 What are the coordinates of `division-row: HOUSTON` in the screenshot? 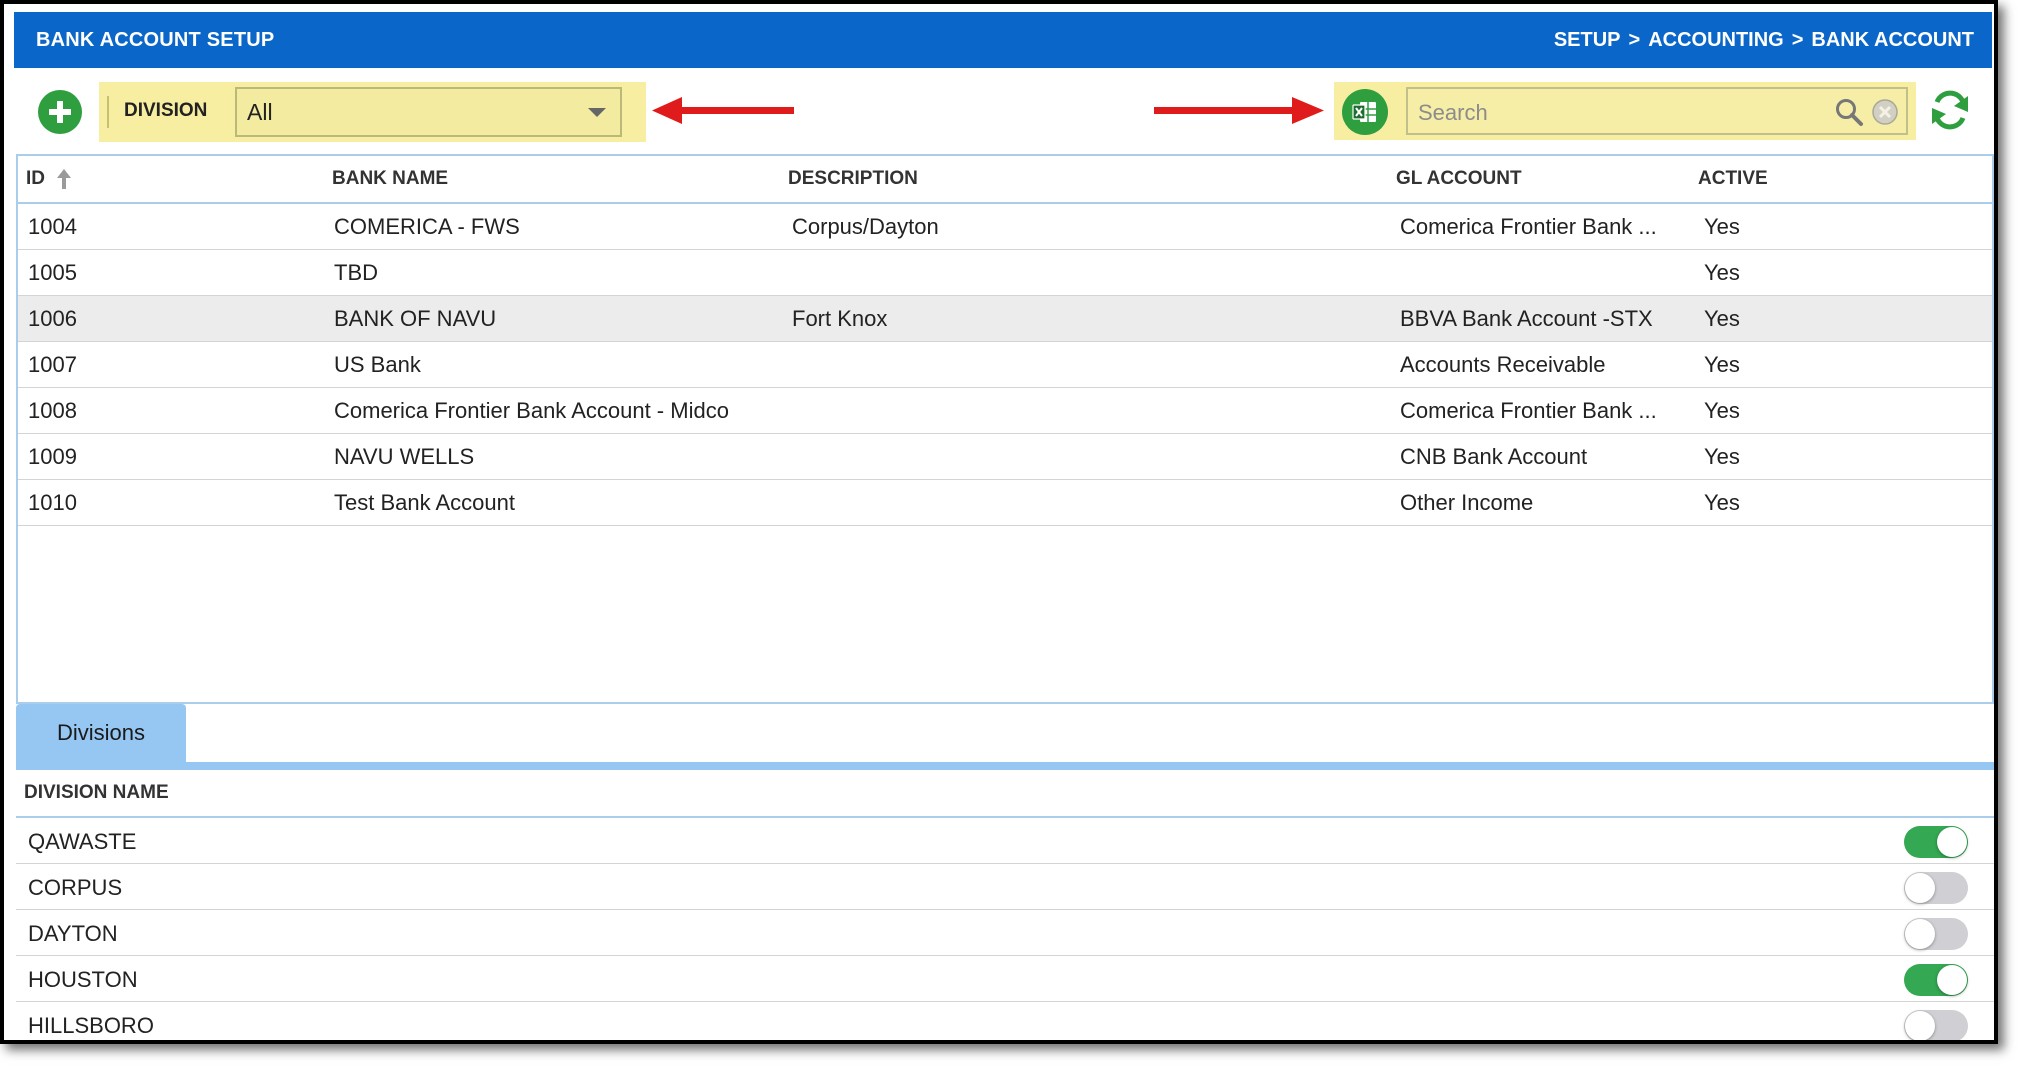 It's located at (1005, 979).